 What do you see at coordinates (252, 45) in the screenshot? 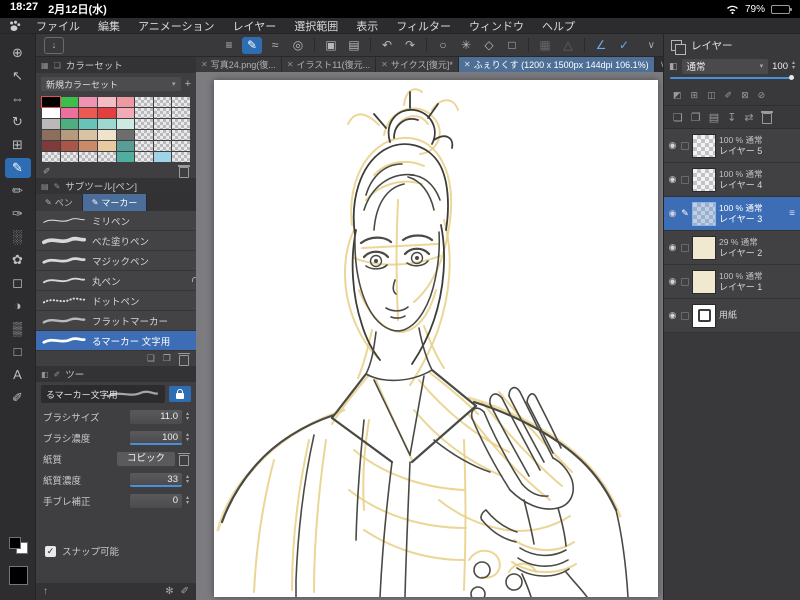
I see `edit-tool-icon: ✎` at bounding box center [252, 45].